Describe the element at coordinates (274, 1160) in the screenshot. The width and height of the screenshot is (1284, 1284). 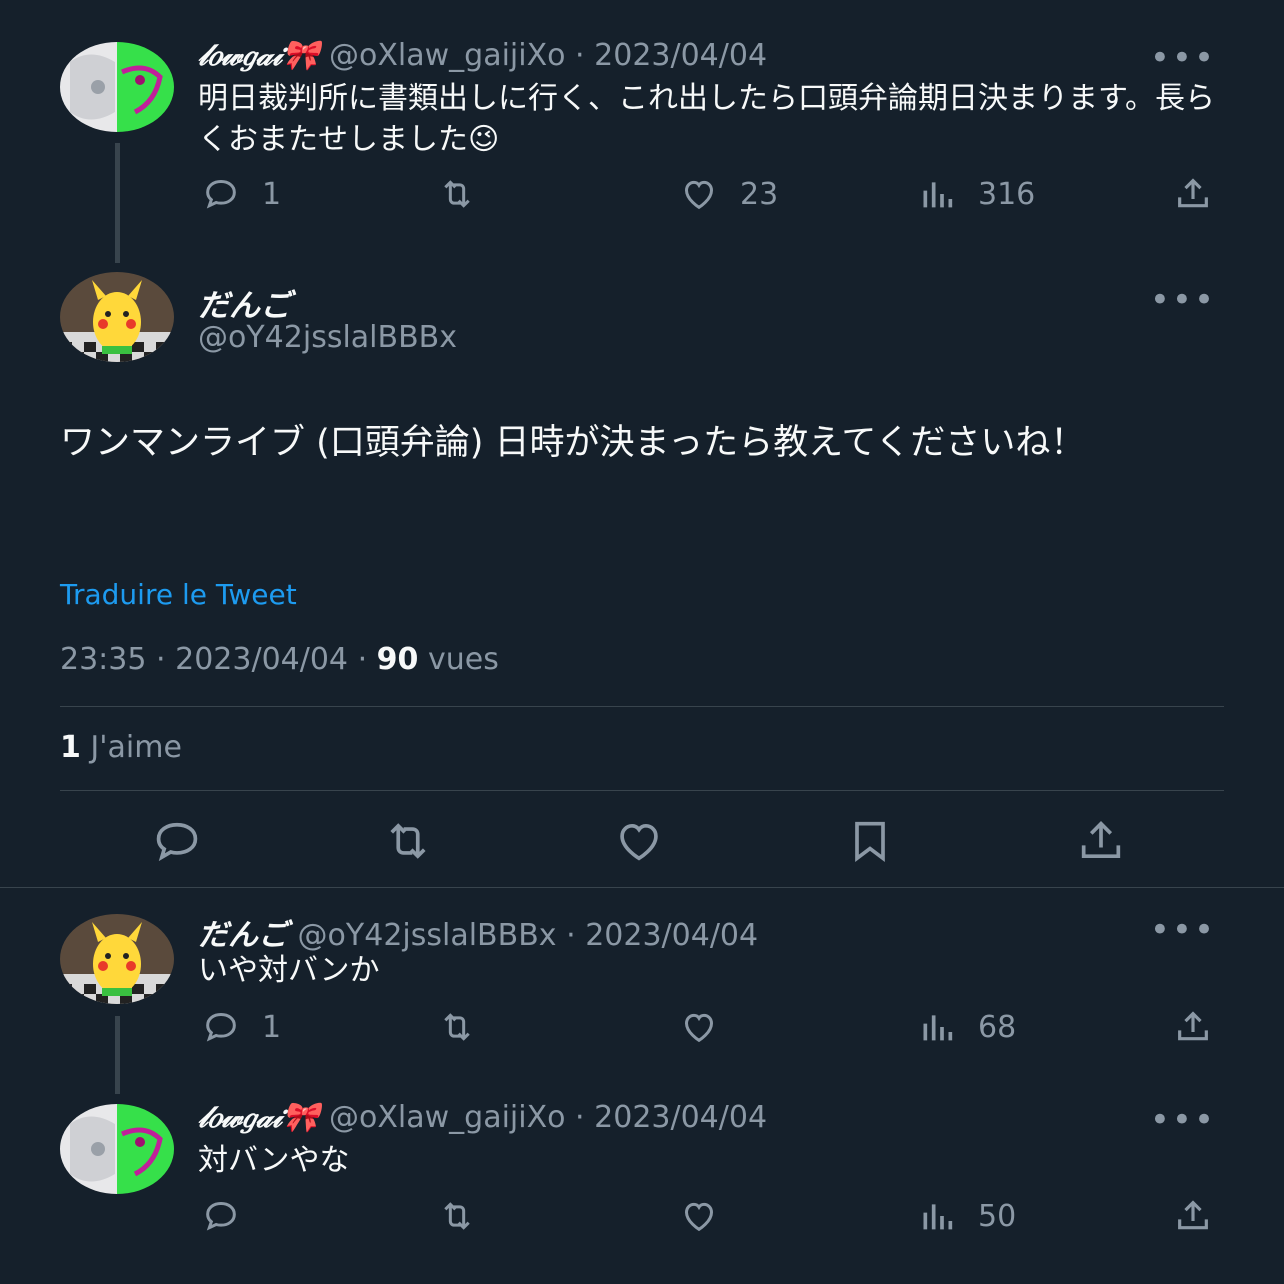
I see `tweet-text: 対バンやな` at that location.